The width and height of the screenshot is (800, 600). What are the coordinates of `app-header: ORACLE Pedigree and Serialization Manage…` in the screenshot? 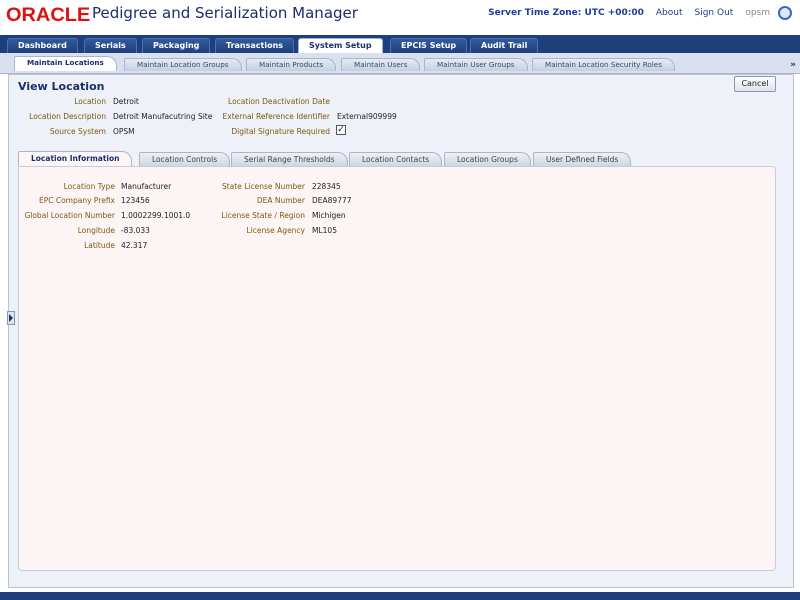 It's located at (400, 15).